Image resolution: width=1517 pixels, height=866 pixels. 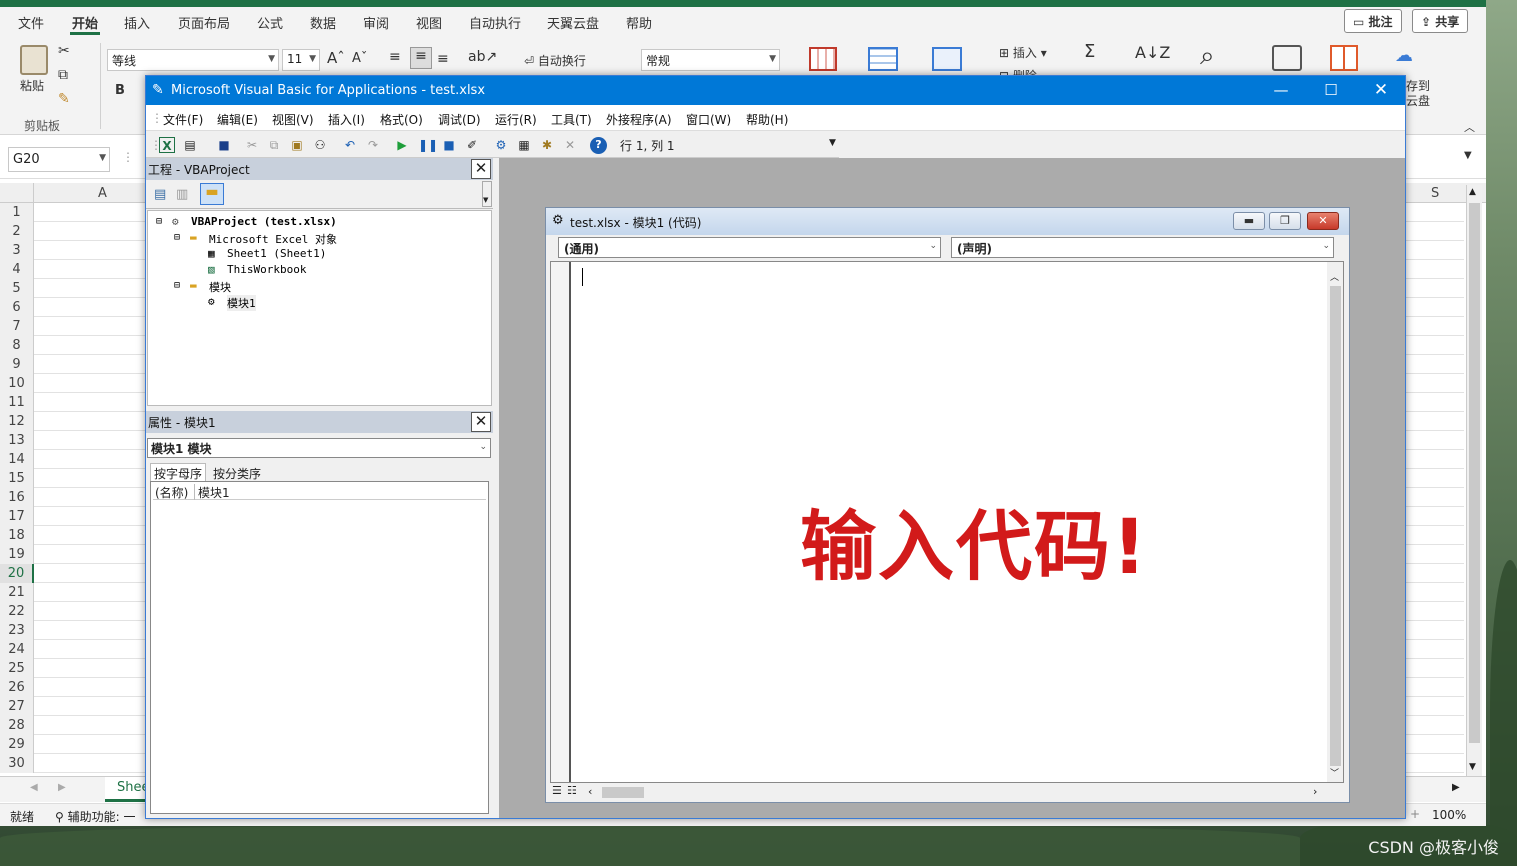 I want to click on menu-debug: 调试(D), so click(x=459, y=119).